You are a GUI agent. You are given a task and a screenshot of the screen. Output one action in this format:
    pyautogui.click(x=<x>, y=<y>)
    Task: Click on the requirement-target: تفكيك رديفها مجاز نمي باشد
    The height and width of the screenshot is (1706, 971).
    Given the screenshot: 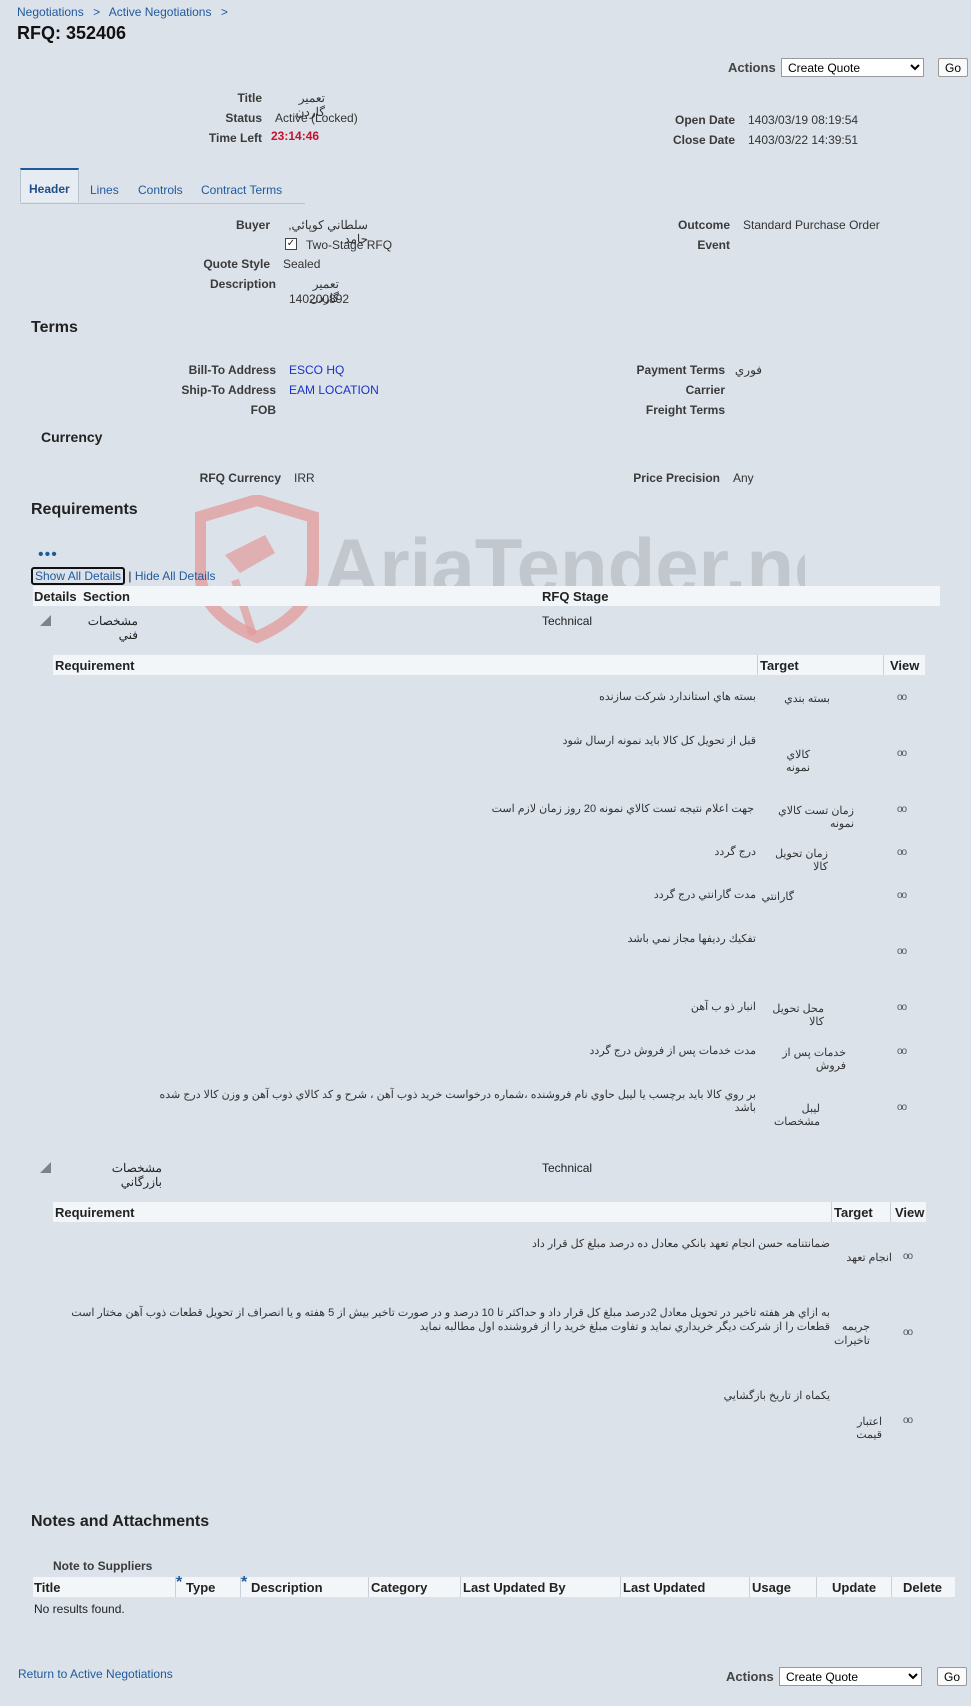 What is the action you would take?
    pyautogui.click(x=691, y=939)
    